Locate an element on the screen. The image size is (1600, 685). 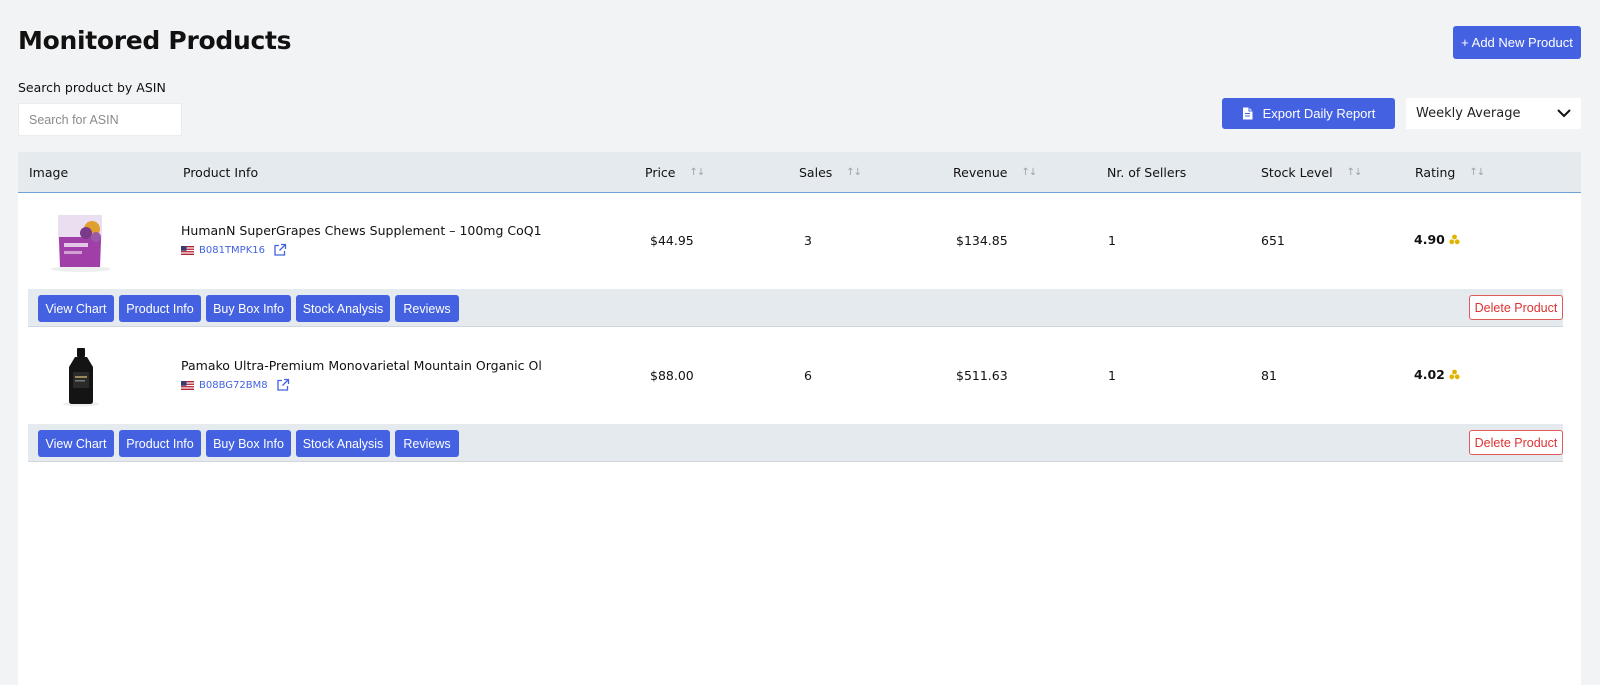
stock-cell: 81 is located at coordinates (1269, 375).